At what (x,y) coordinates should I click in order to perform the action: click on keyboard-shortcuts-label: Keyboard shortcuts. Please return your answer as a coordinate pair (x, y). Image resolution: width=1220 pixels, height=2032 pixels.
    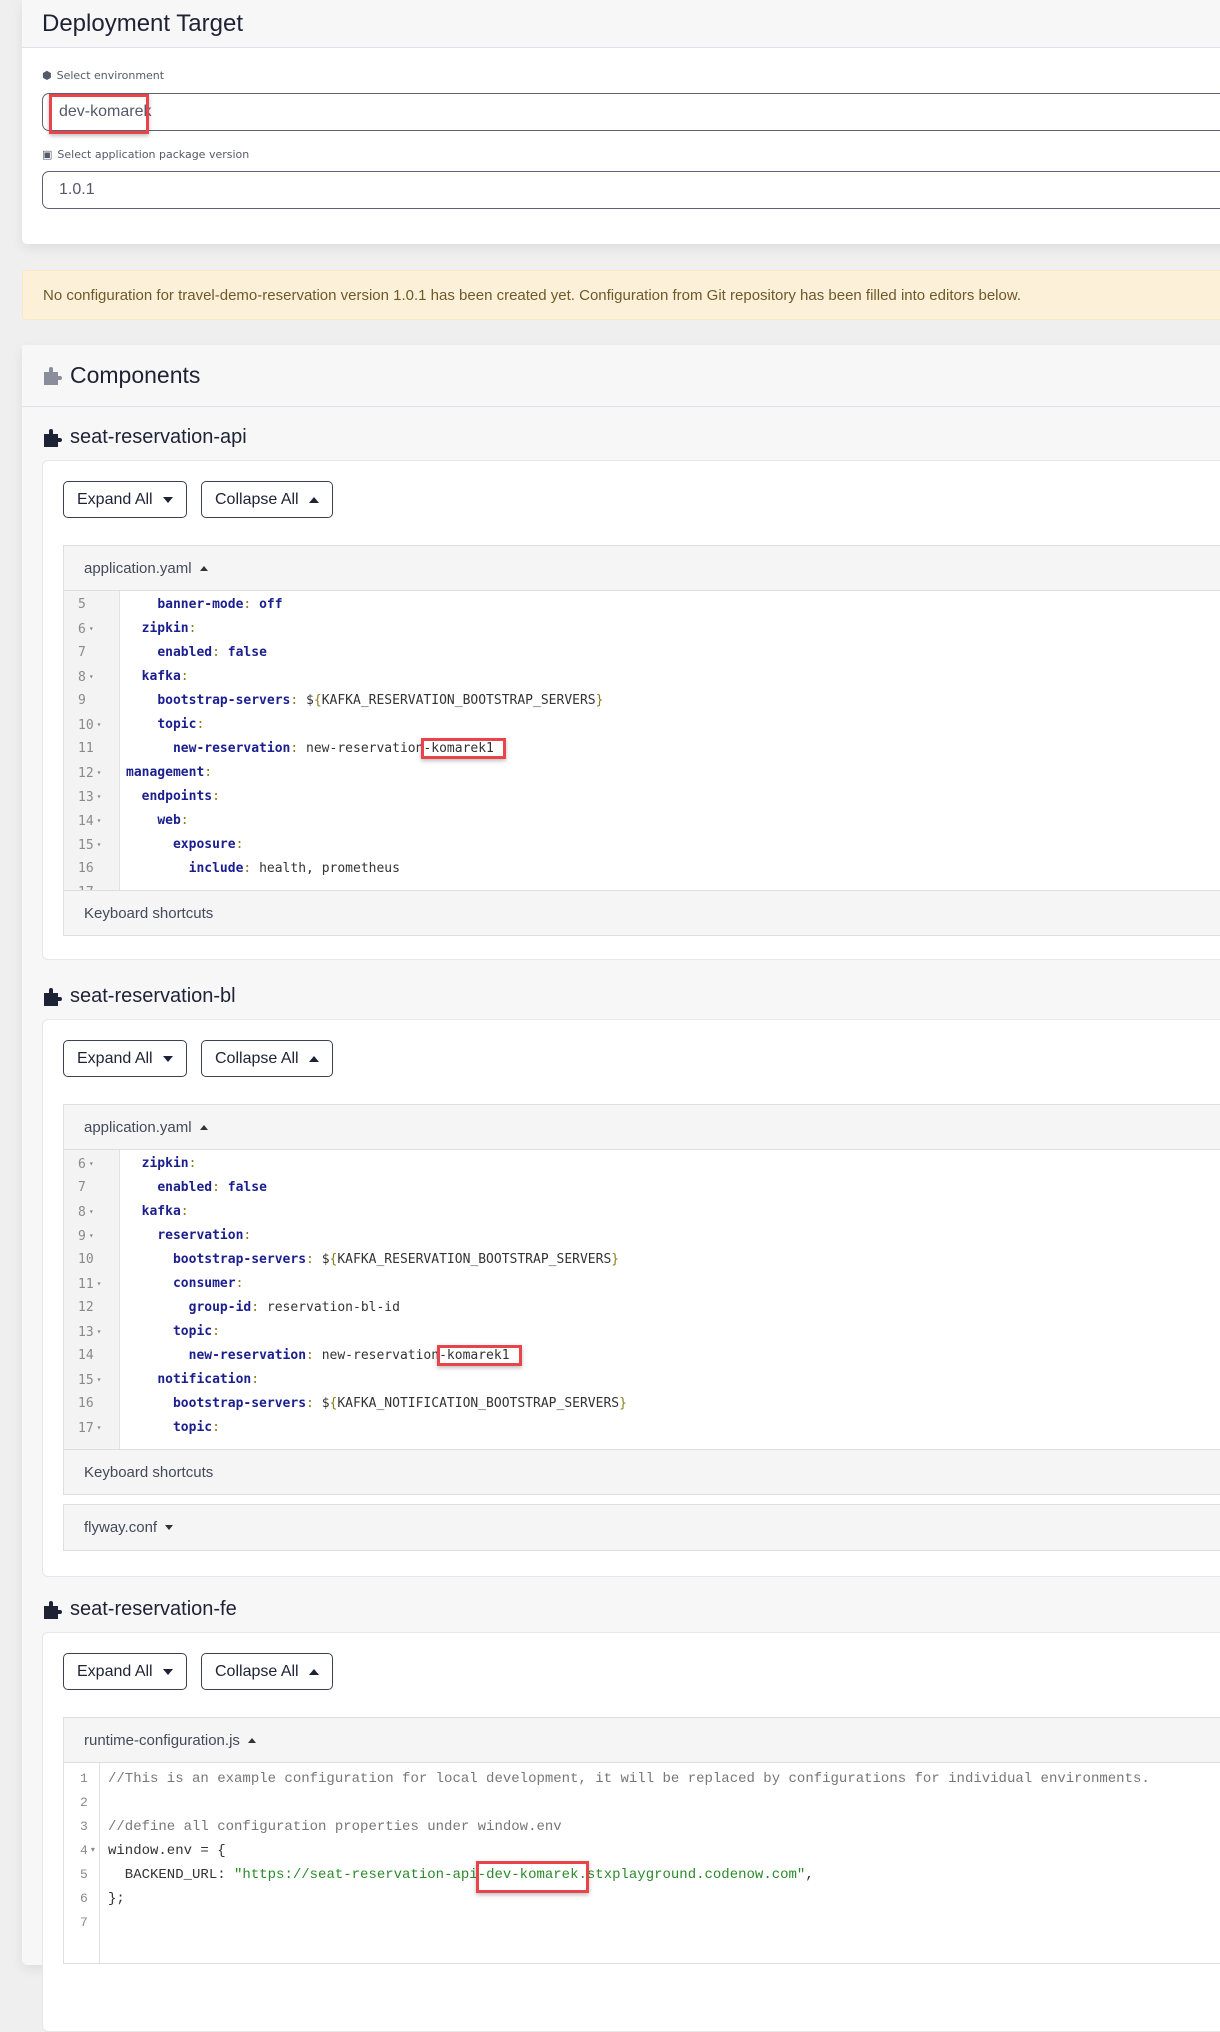
    Looking at the image, I should click on (149, 1472).